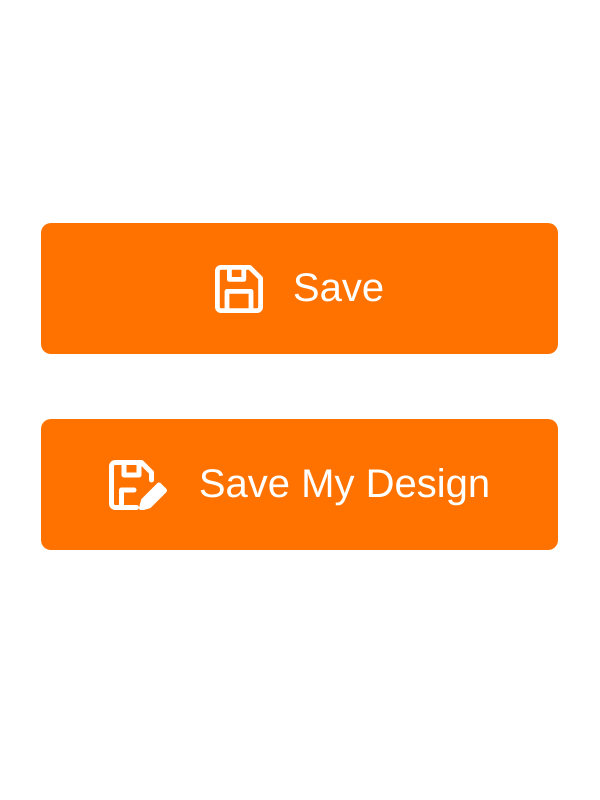 The image size is (600, 800). What do you see at coordinates (299, 484) in the screenshot?
I see `save-design-button: Save My Design` at bounding box center [299, 484].